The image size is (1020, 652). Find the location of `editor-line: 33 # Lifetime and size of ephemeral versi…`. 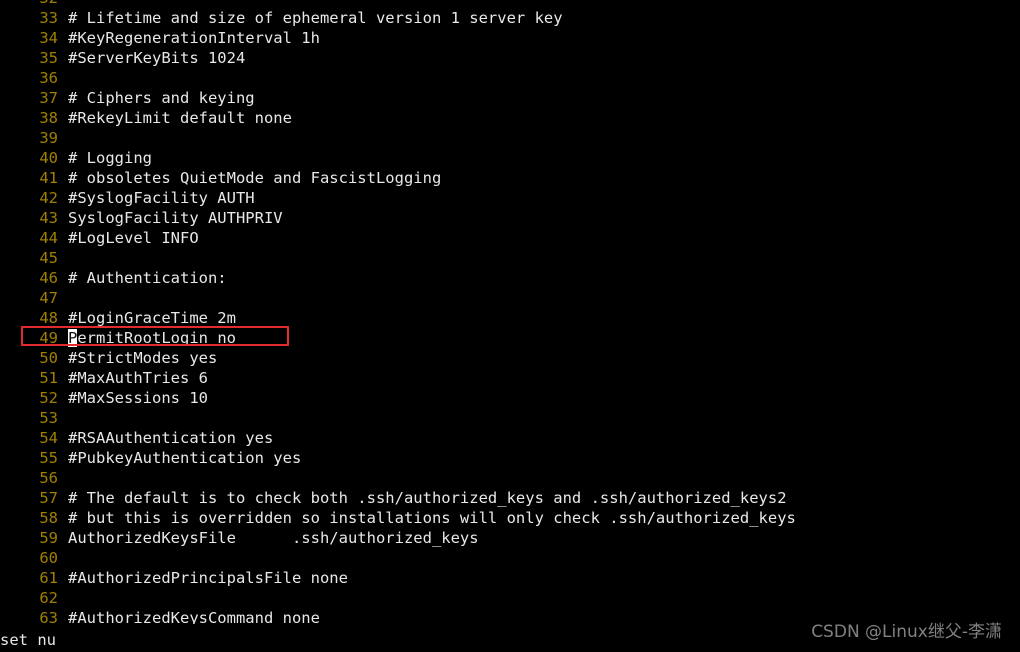

editor-line: 33 # Lifetime and size of ephemeral versi… is located at coordinates (510, 18).